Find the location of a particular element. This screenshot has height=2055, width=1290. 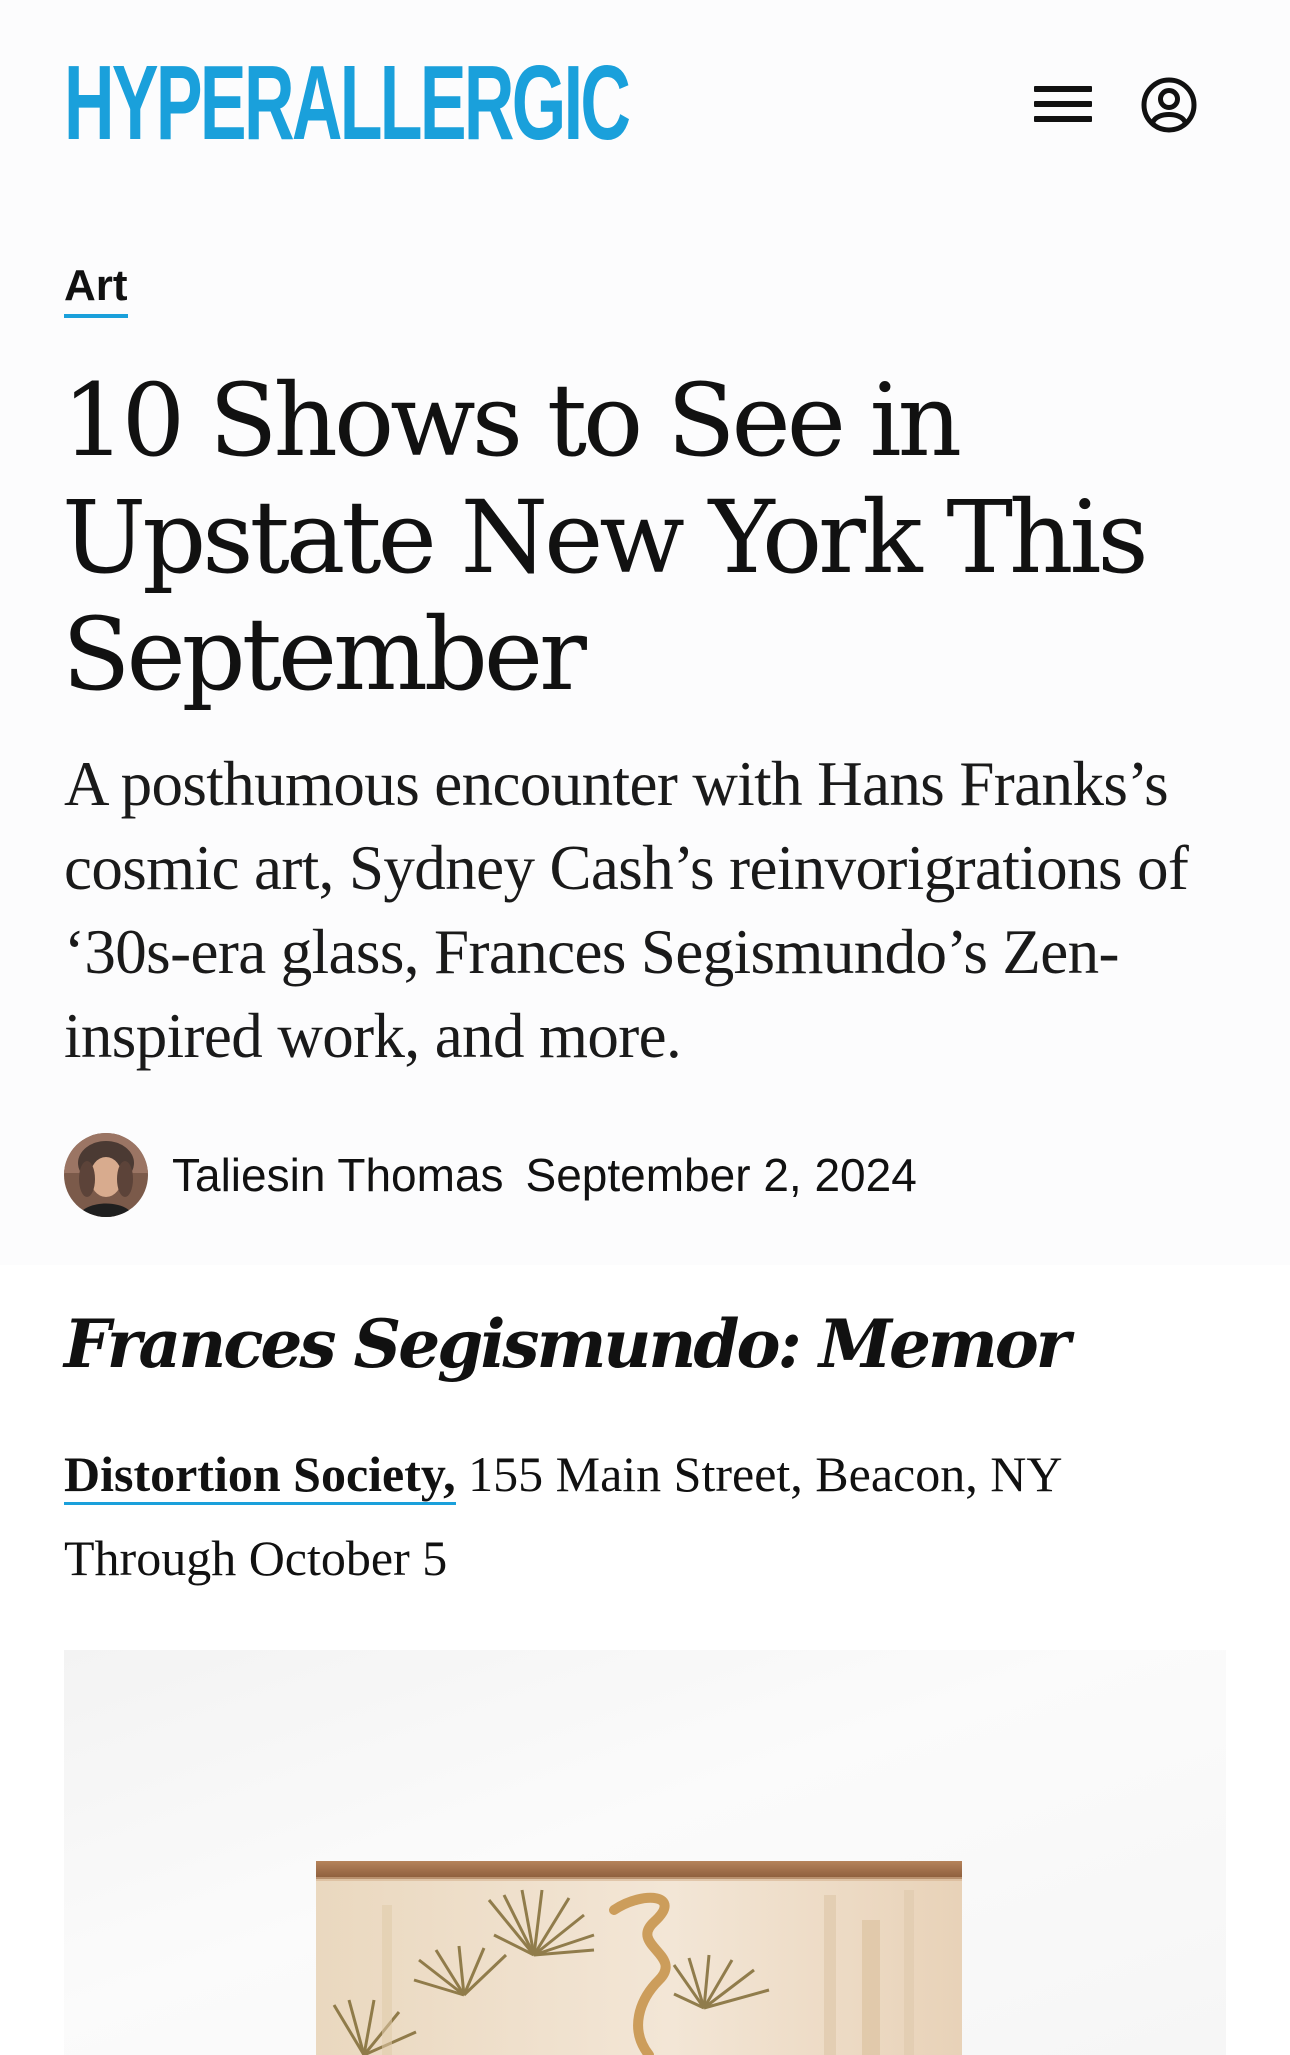

venue-address: 155 Main Street, Beacon, NY is located at coordinates (759, 1474).